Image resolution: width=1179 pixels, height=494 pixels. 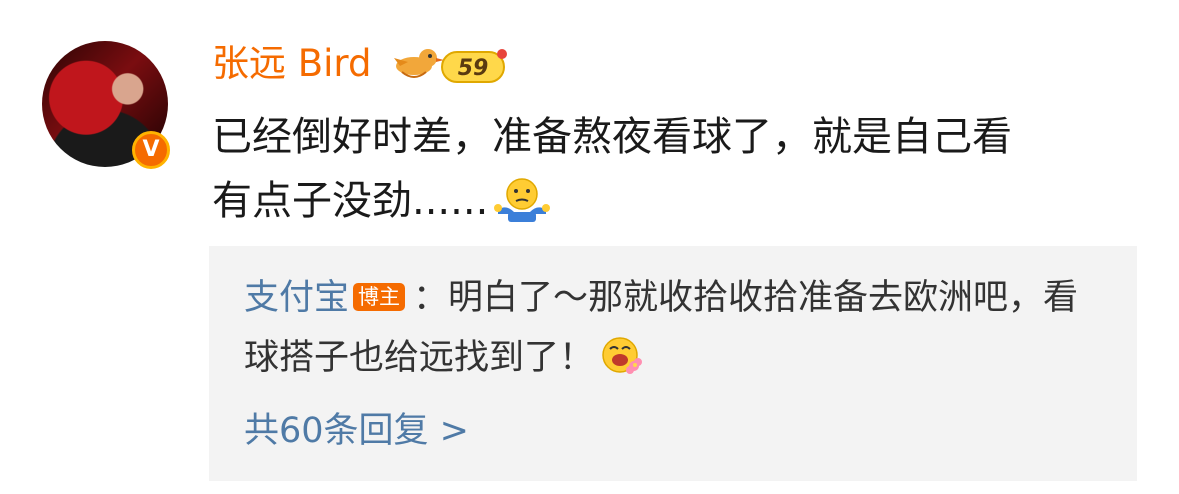 What do you see at coordinates (451, 64) in the screenshot?
I see `level-badge-icon: 59` at bounding box center [451, 64].